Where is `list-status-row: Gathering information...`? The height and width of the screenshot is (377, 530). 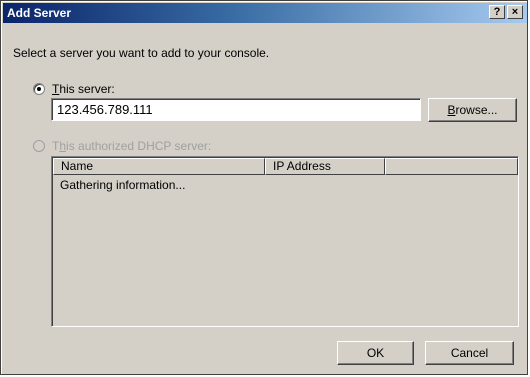 list-status-row: Gathering information... is located at coordinates (123, 185).